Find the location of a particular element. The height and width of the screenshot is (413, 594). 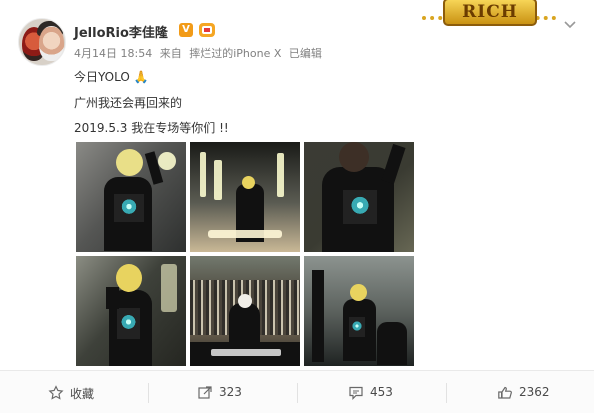

photo-crowd-performance is located at coordinates (245, 311).